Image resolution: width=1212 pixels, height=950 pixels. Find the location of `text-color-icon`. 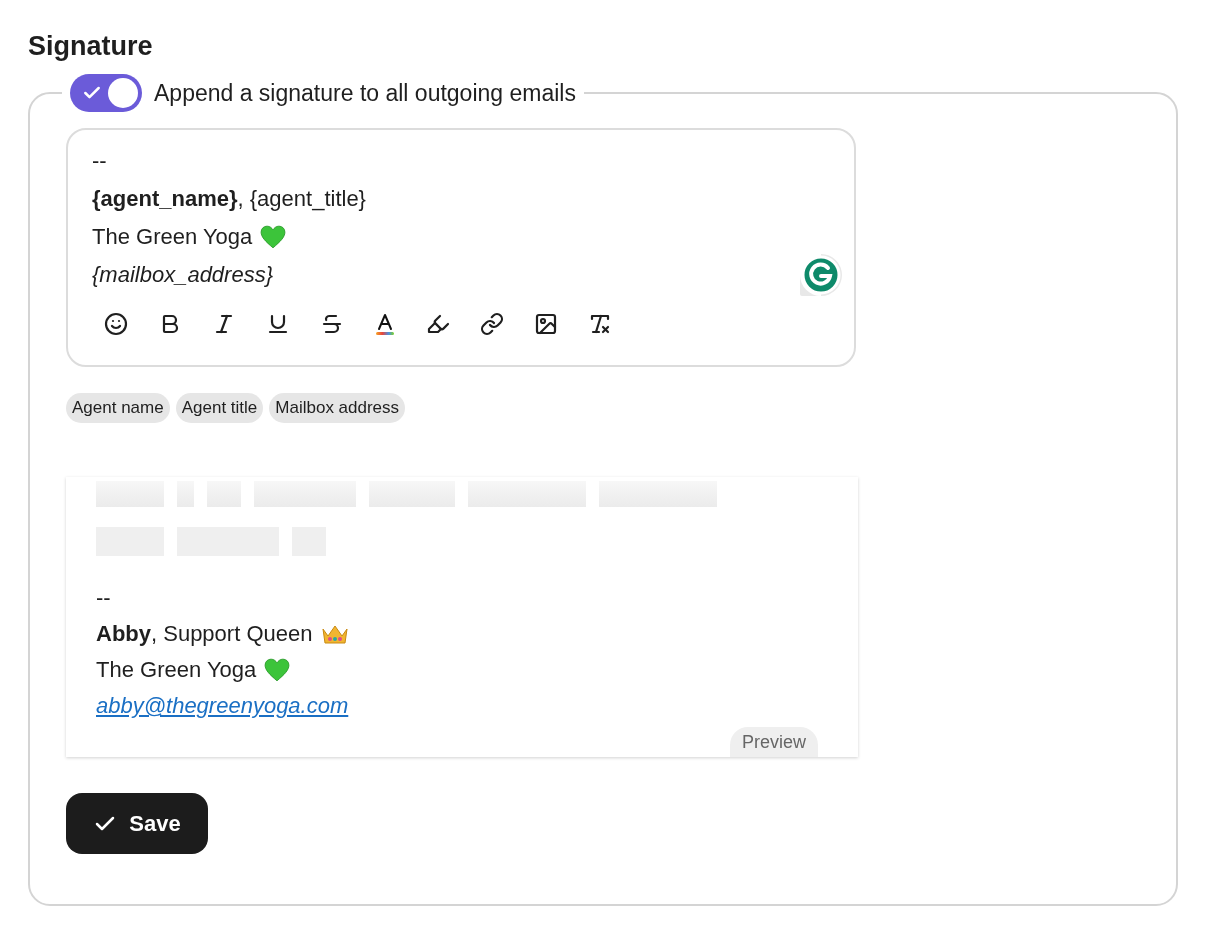

text-color-icon is located at coordinates (385, 324).